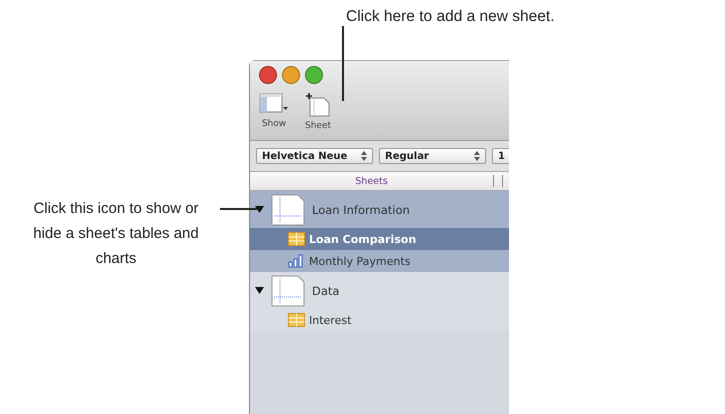  Describe the element at coordinates (362, 239) in the screenshot. I see `item-label: Loan Comparison` at that location.